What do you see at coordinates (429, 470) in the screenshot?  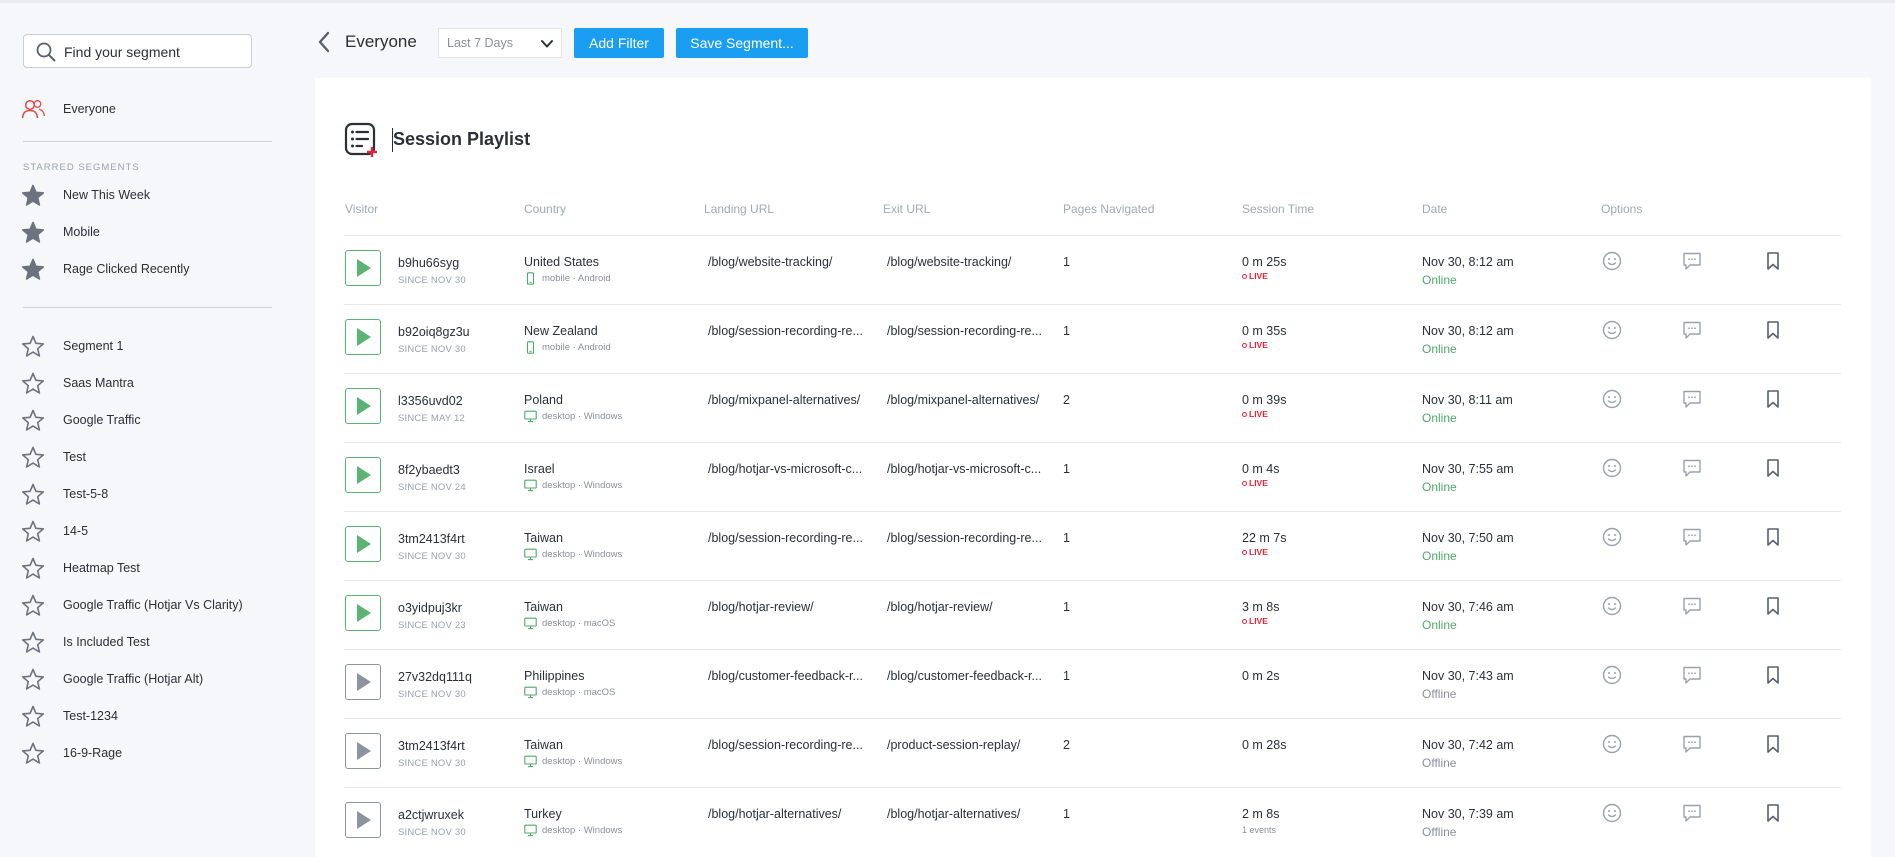 I see `visitor-id: 8f2ybaedt3` at bounding box center [429, 470].